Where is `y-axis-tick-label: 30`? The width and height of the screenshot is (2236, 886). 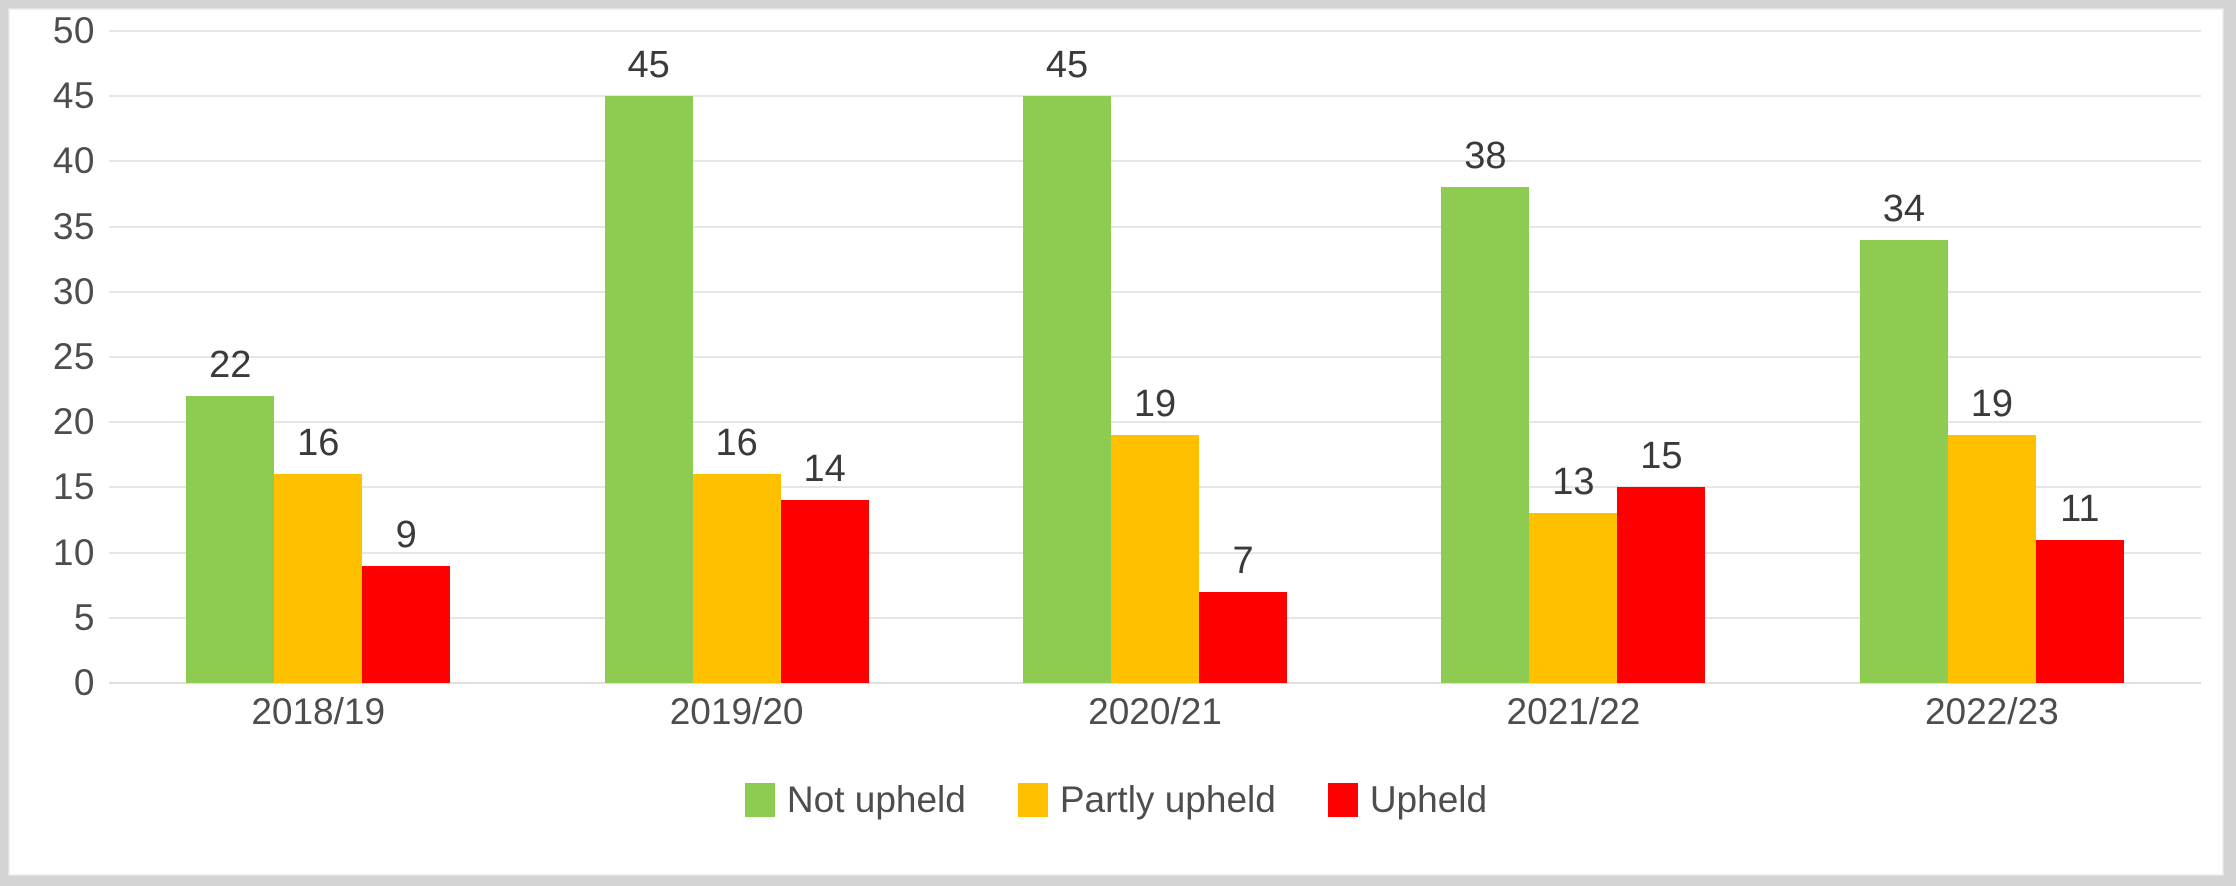
y-axis-tick-label: 30 is located at coordinates (73, 291).